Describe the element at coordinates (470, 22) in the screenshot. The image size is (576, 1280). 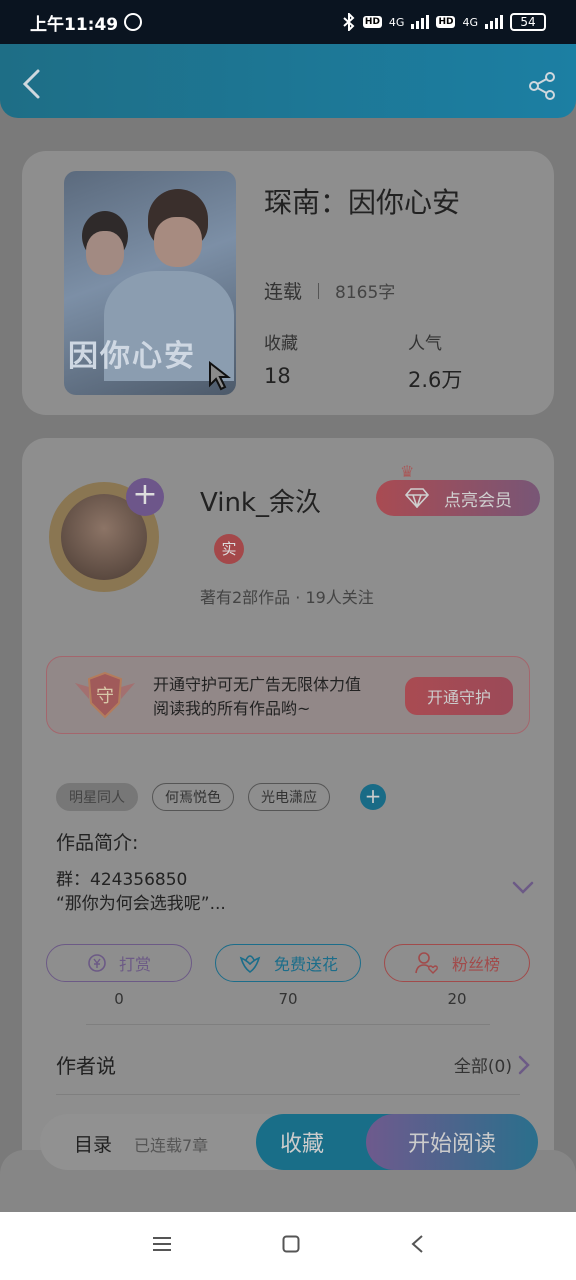
I see `network-label-2: 4G` at that location.